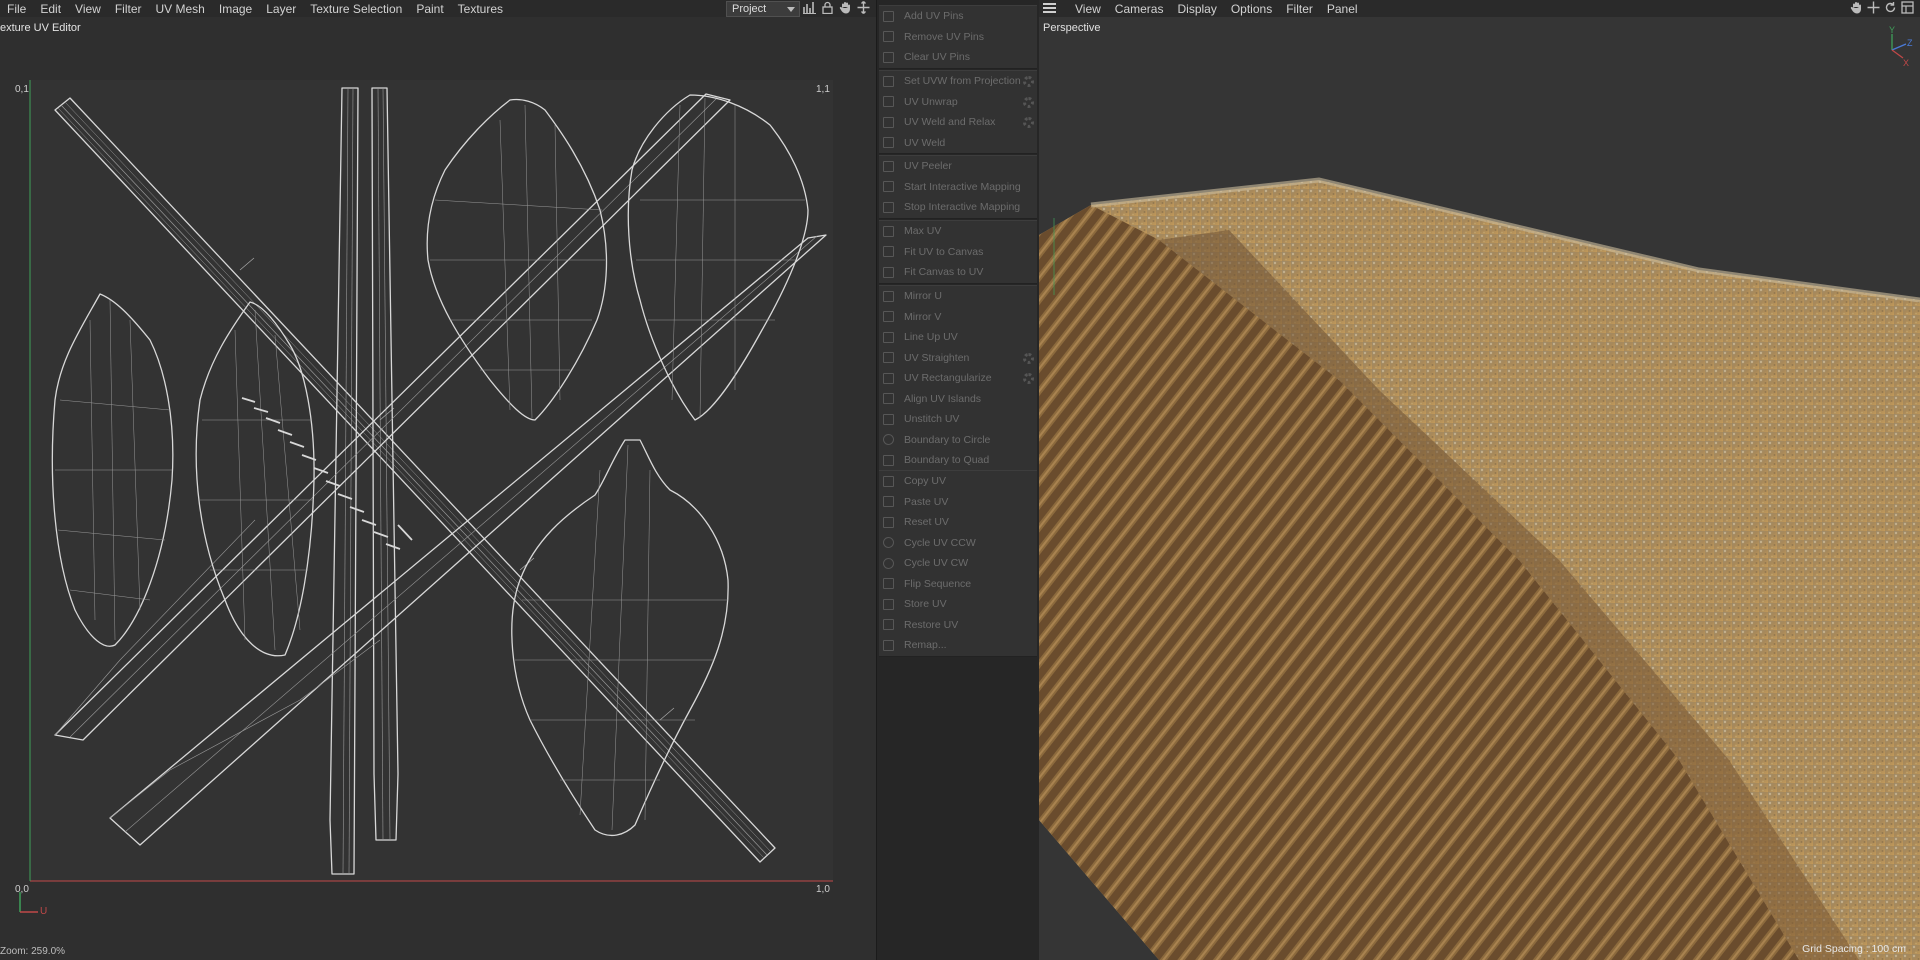  What do you see at coordinates (958, 625) in the screenshot?
I see `restore-uv-button: Restore UV` at bounding box center [958, 625].